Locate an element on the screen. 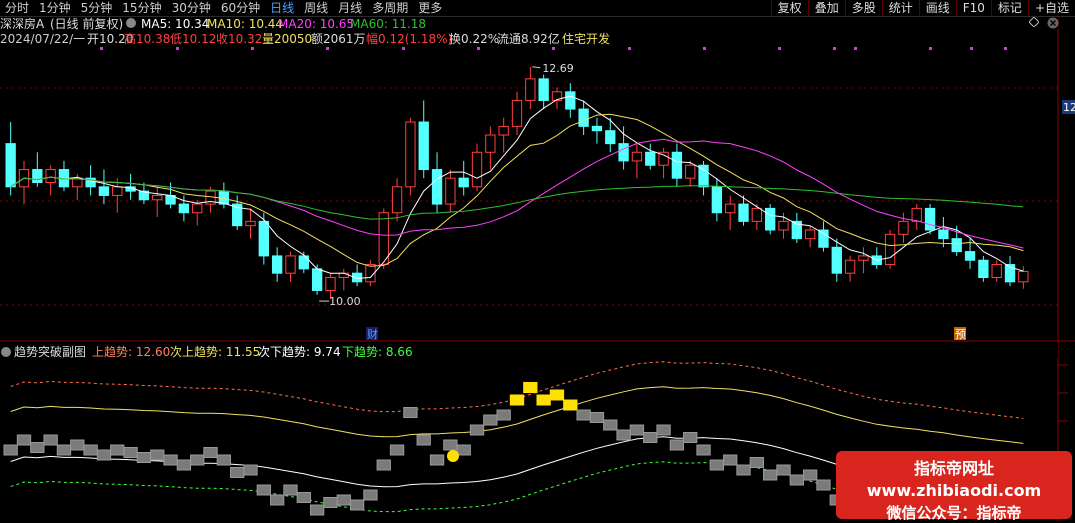 The width and height of the screenshot is (1075, 523). period-tab: 分时 is located at coordinates (17, 8).